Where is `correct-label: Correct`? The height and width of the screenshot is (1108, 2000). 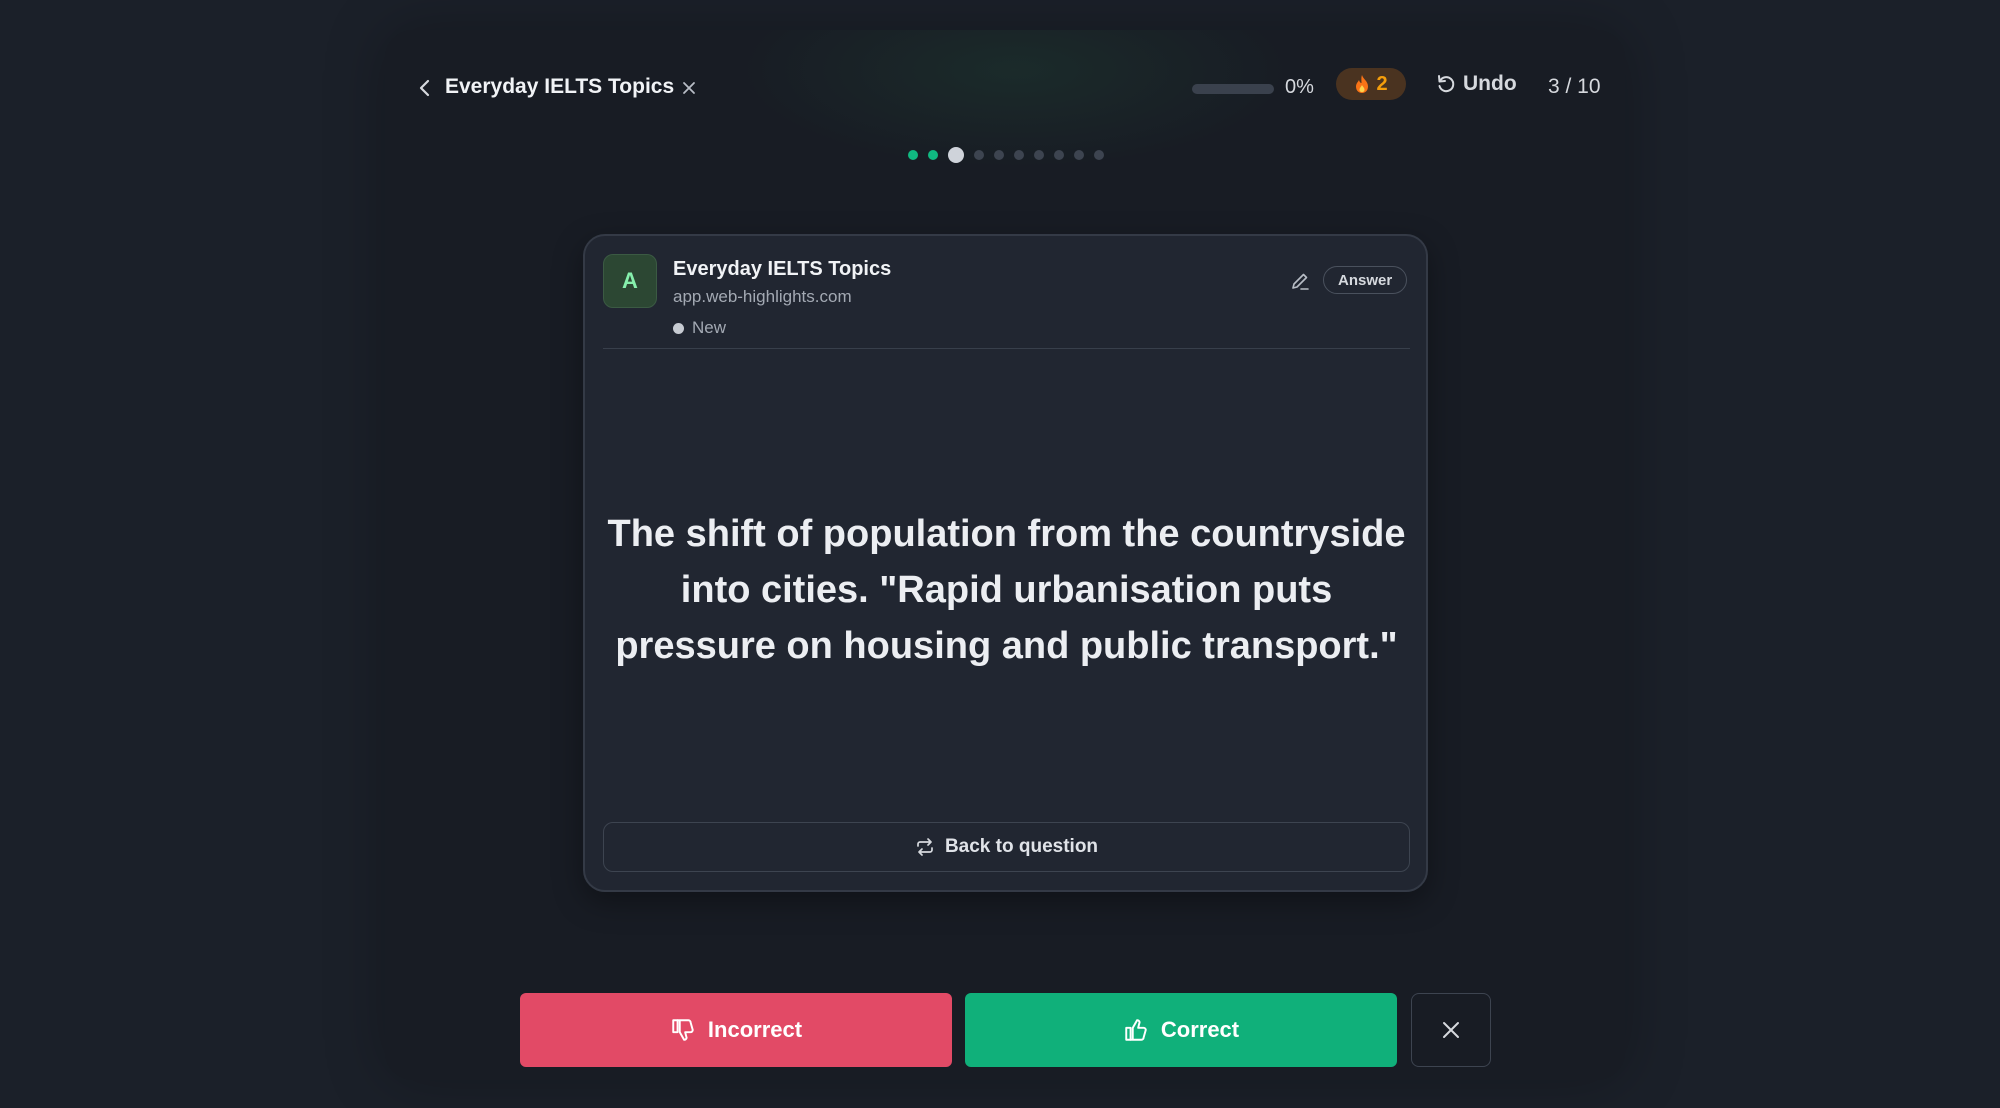 correct-label: Correct is located at coordinates (1200, 1029).